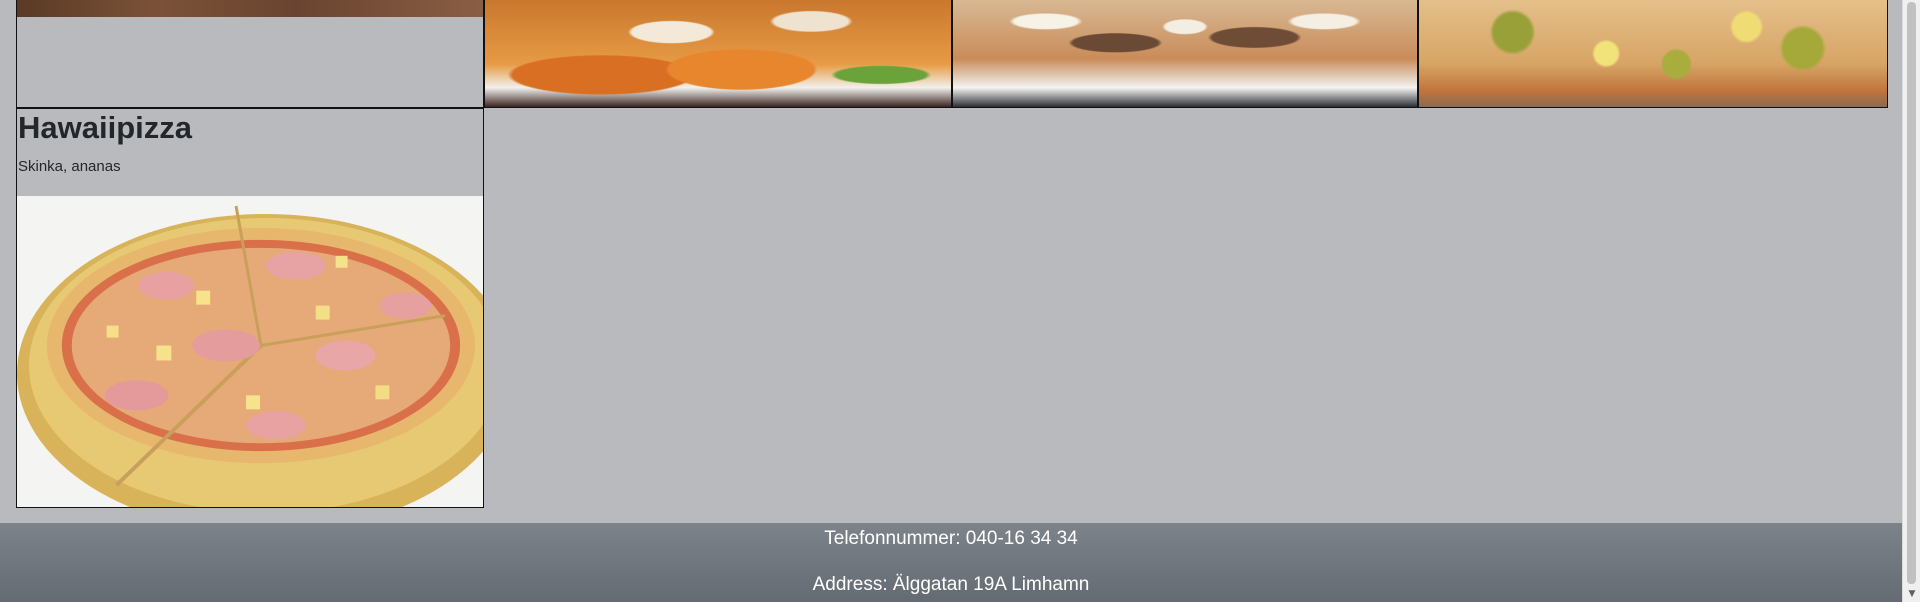 The image size is (1920, 602). Describe the element at coordinates (1911, 594) in the screenshot. I see `scroll-down-arrow-icon: ▼` at that location.